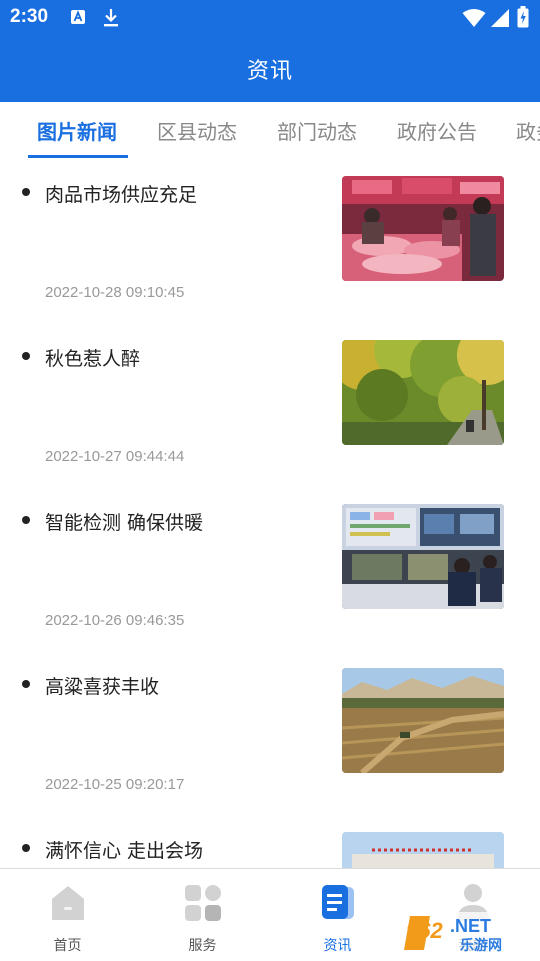  Describe the element at coordinates (115, 456) in the screenshot. I see `news-date: 2022-10-27 09:44:44` at that location.